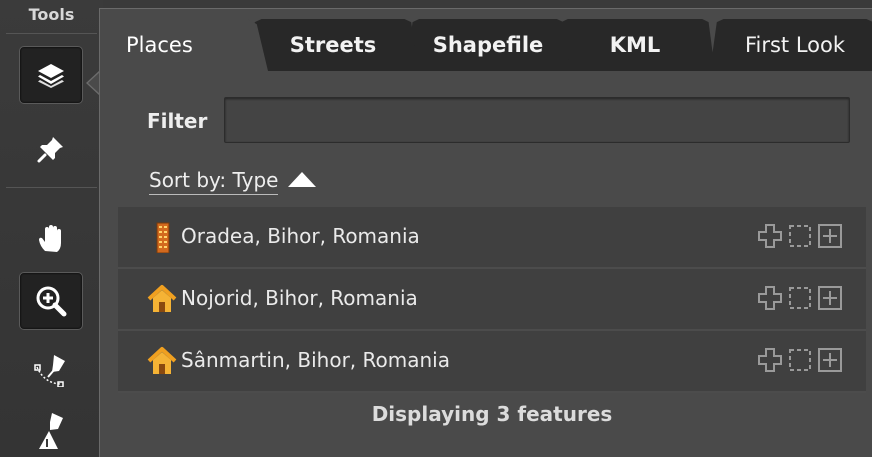 The width and height of the screenshot is (872, 457). What do you see at coordinates (51, 18) in the screenshot?
I see `tools-title: Tools` at bounding box center [51, 18].